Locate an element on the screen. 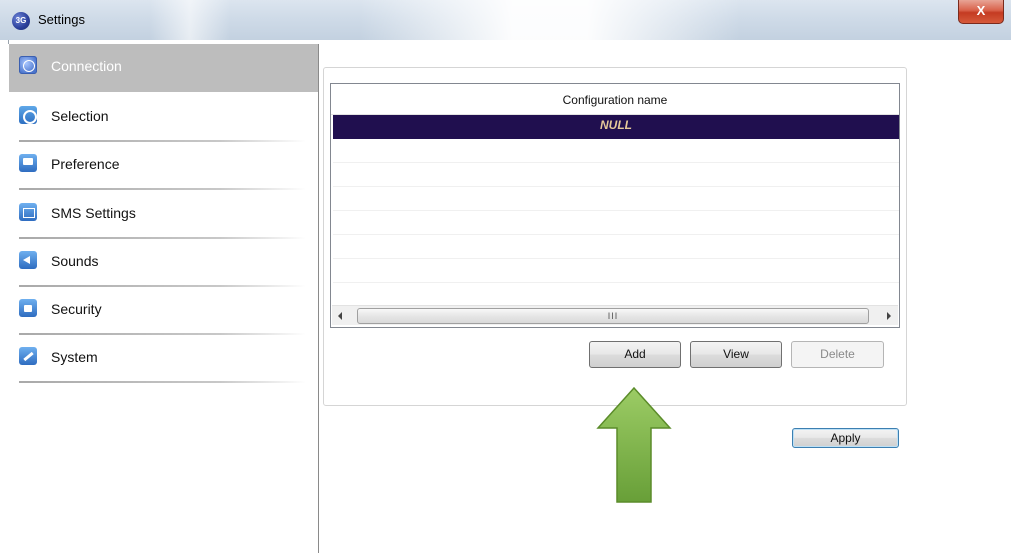 This screenshot has height=553, width=1011. title-bar: 3G Settings X is located at coordinates (505, 20).